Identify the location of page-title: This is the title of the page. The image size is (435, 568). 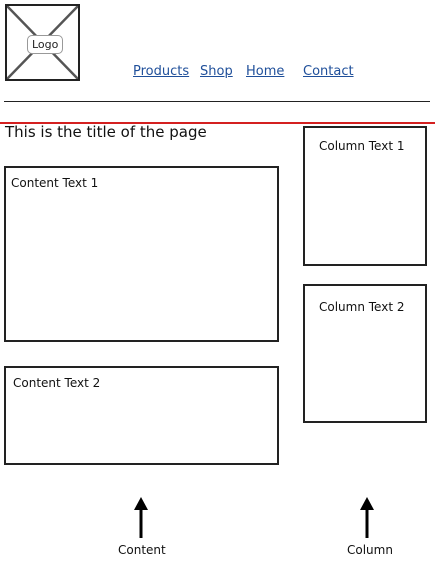
(106, 132).